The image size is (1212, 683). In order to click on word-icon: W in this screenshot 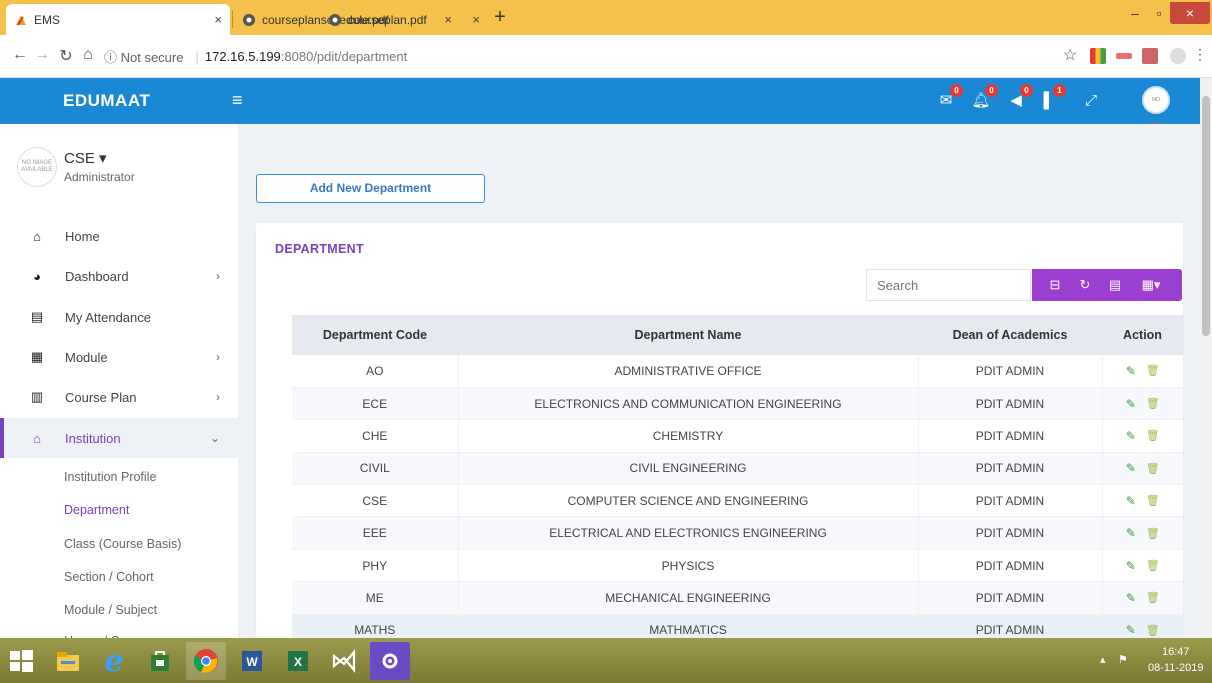, I will do `click(252, 661)`.